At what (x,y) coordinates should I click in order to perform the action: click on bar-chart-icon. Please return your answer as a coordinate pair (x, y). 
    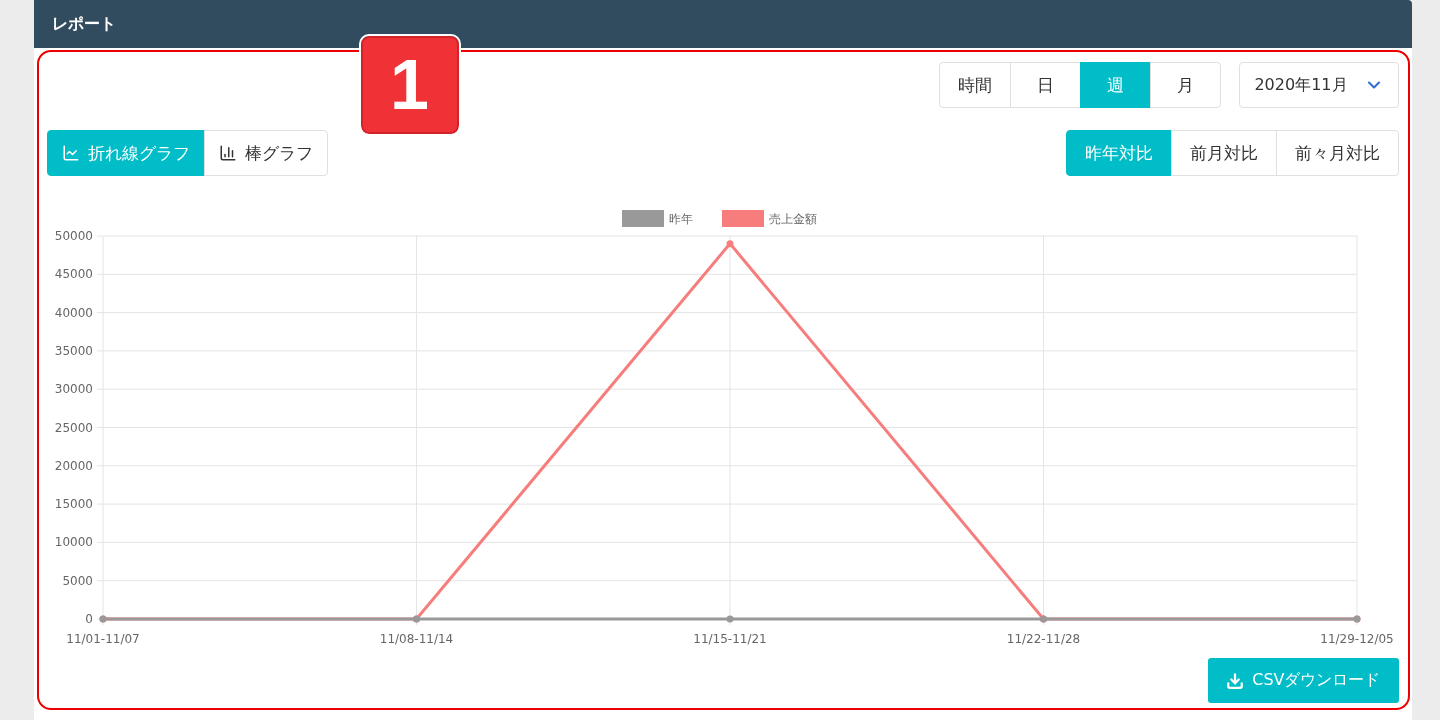
    Looking at the image, I should click on (227, 153).